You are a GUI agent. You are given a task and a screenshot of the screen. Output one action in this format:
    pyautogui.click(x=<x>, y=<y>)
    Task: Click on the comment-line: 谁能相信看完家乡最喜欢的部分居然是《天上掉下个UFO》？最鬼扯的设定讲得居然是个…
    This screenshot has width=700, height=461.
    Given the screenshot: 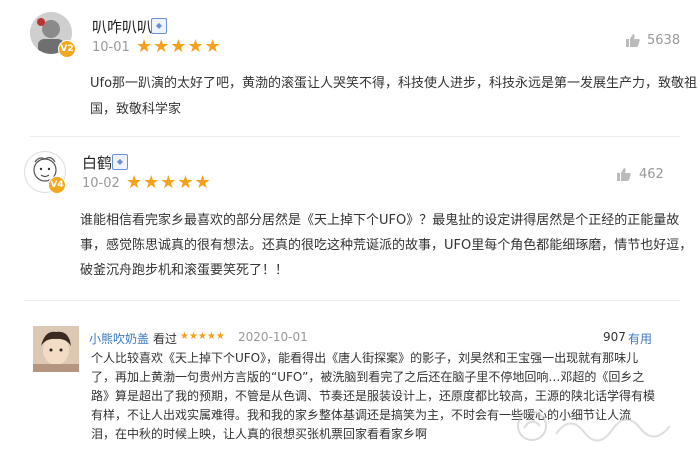 What is the action you would take?
    pyautogui.click(x=380, y=220)
    